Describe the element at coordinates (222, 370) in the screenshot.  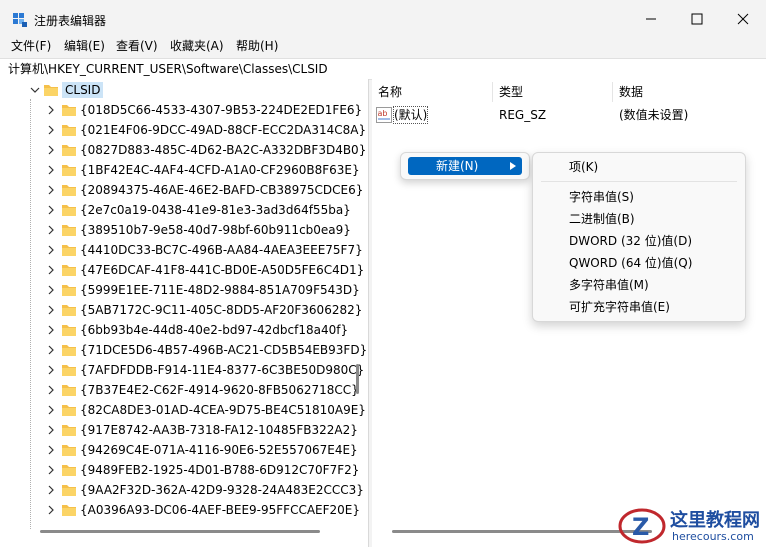
I see `tree-item-label: {7AFDFDDB-F914-11E4-8377-6C3BE50D980C}` at that location.